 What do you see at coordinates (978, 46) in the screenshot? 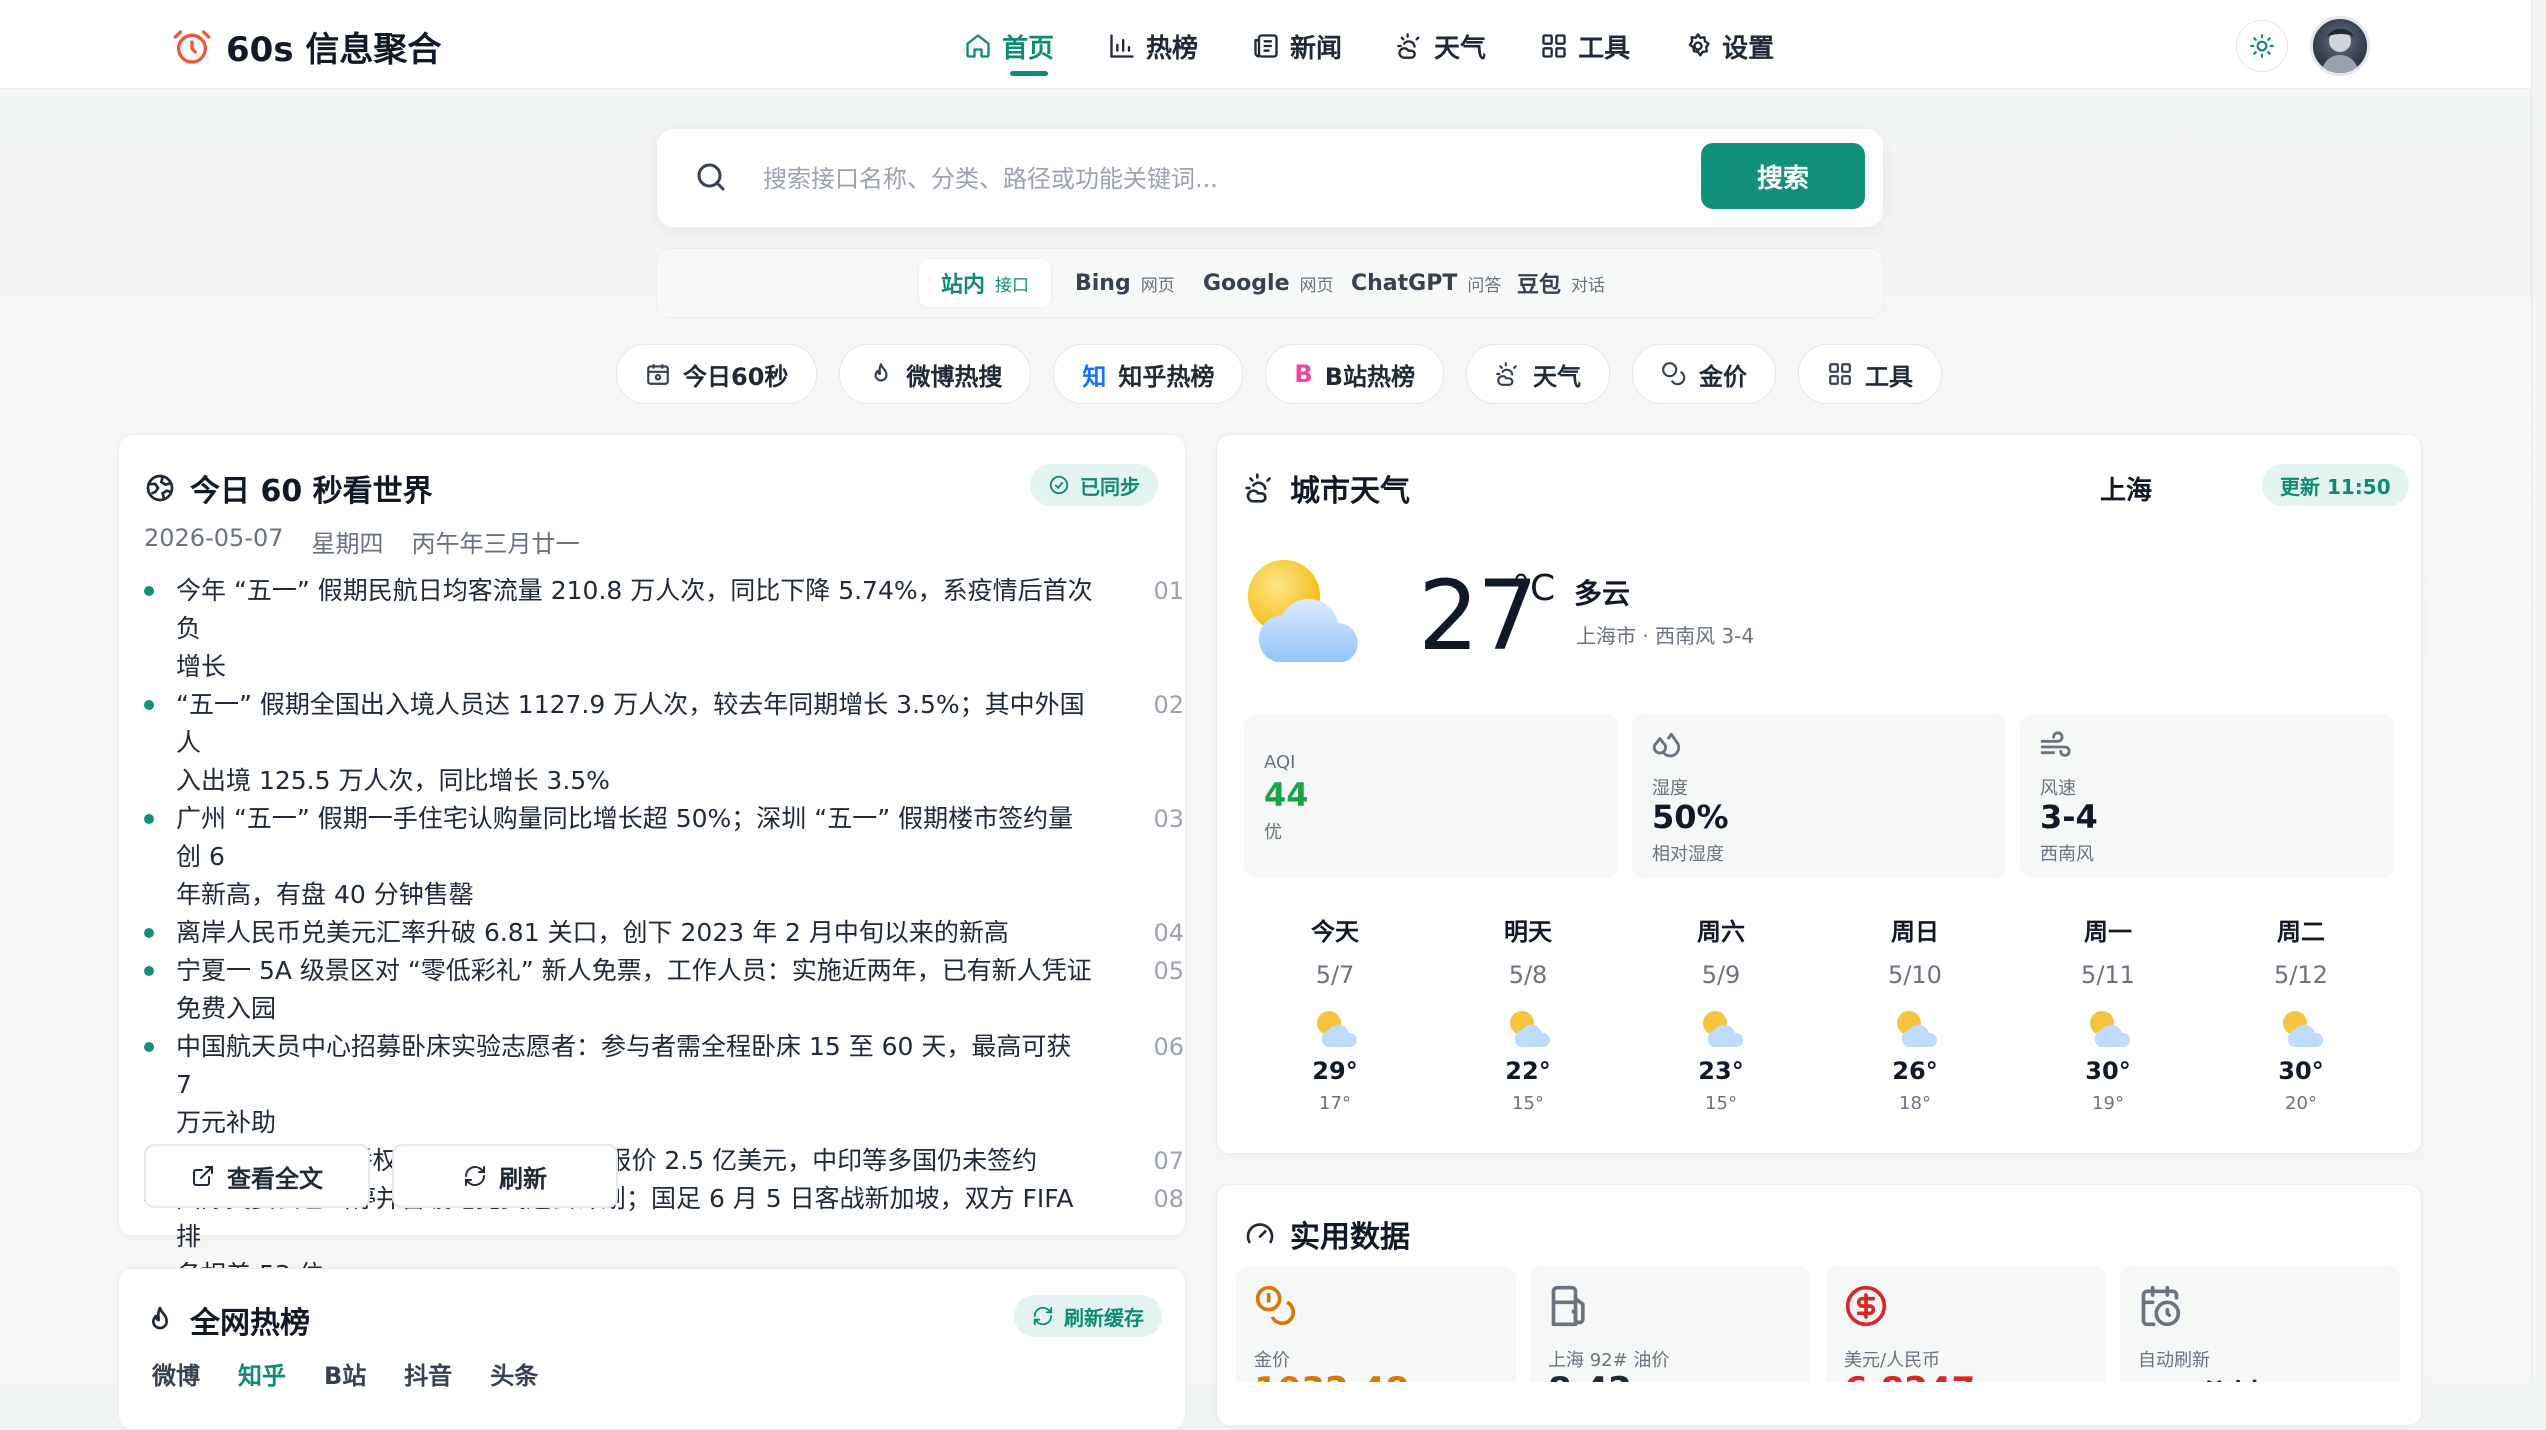
I see `home-icon` at bounding box center [978, 46].